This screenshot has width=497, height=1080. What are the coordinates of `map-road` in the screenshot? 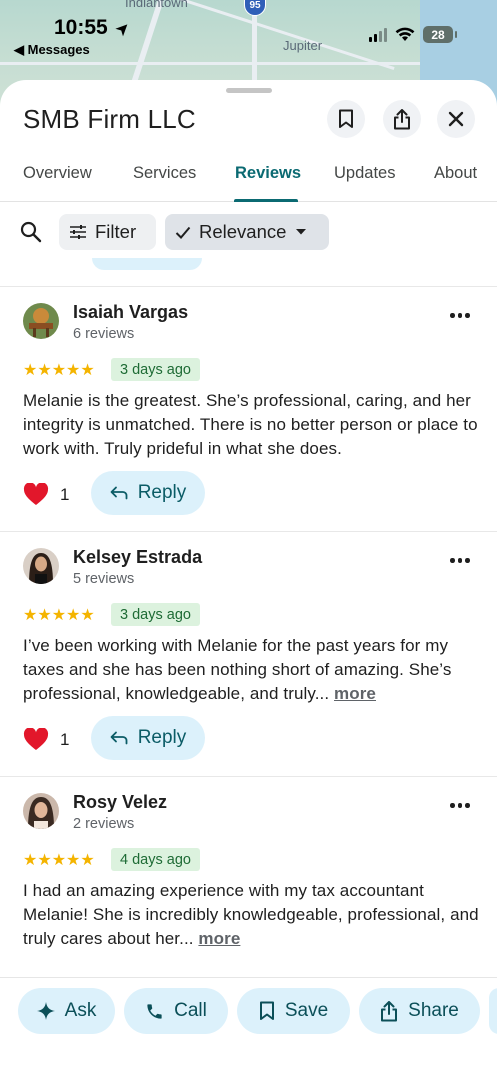 It's located at (280, 35).